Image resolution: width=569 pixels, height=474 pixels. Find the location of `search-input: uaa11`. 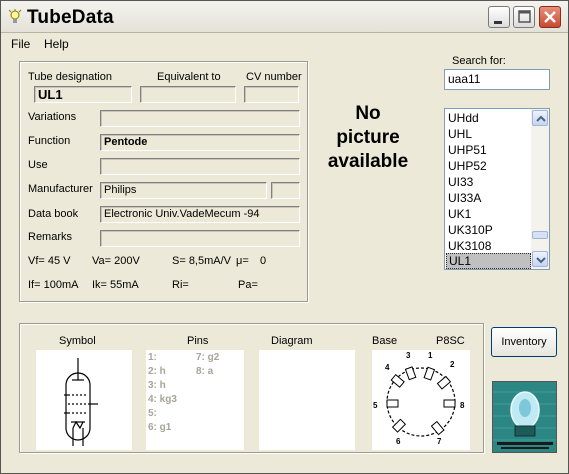

search-input: uaa11 is located at coordinates (497, 79).